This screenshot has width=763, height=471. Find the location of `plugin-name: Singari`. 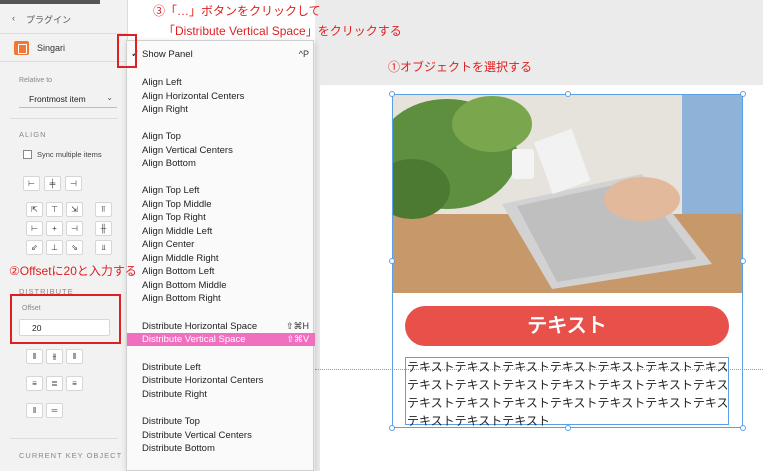

plugin-name: Singari is located at coordinates (51, 48).